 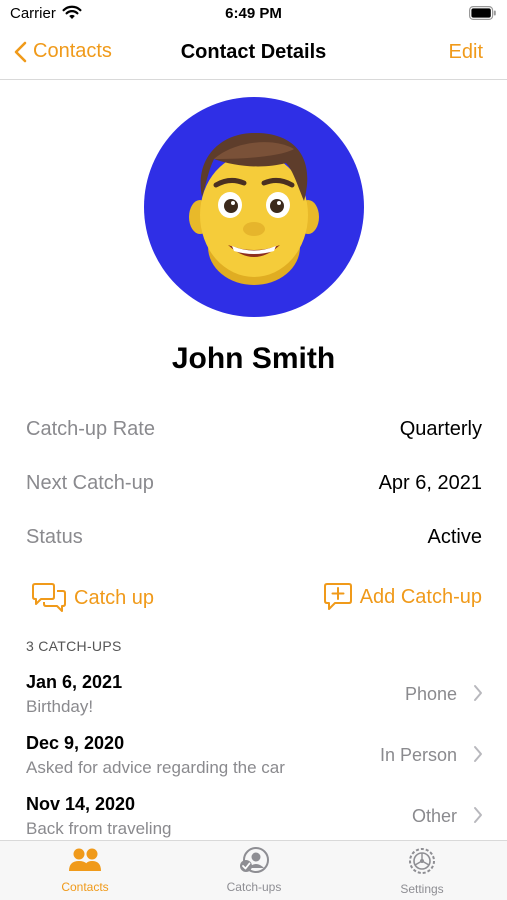 I want to click on add-catch-up-button: Add Catch-up, so click(x=402, y=597).